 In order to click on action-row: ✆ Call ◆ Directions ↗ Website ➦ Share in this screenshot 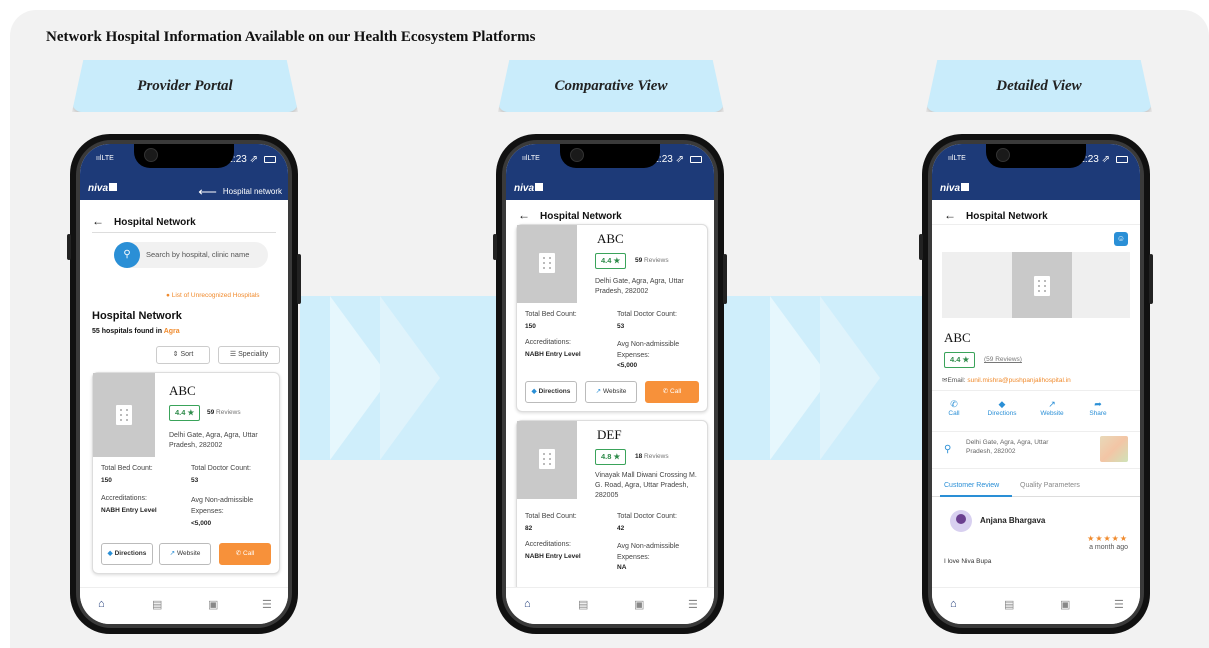, I will do `click(1036, 411)`.